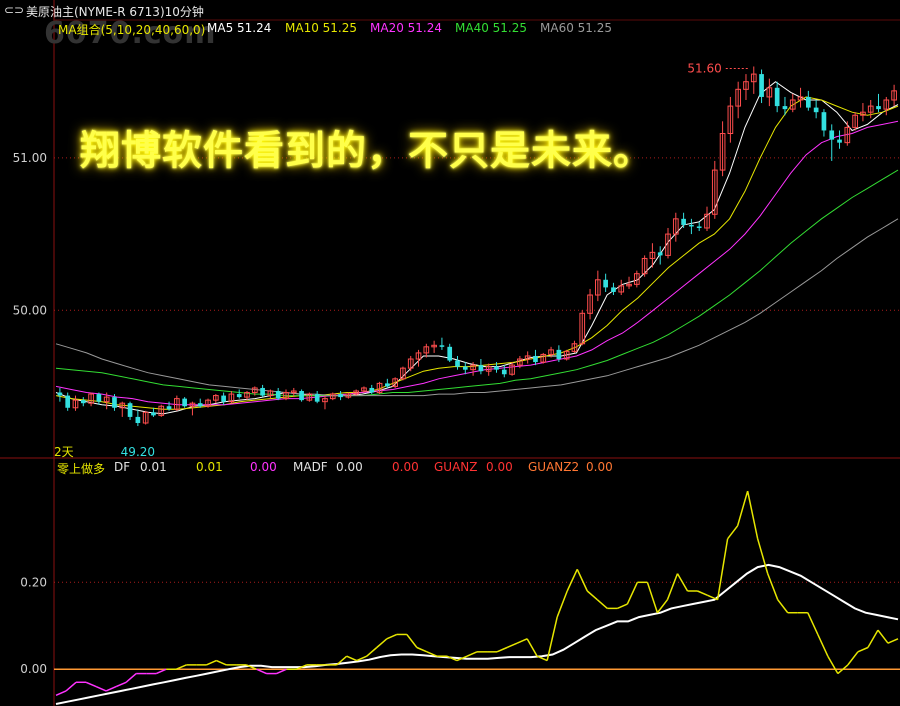 Image resolution: width=900 pixels, height=706 pixels. I want to click on guanz2-value: 0.00, so click(599, 467).